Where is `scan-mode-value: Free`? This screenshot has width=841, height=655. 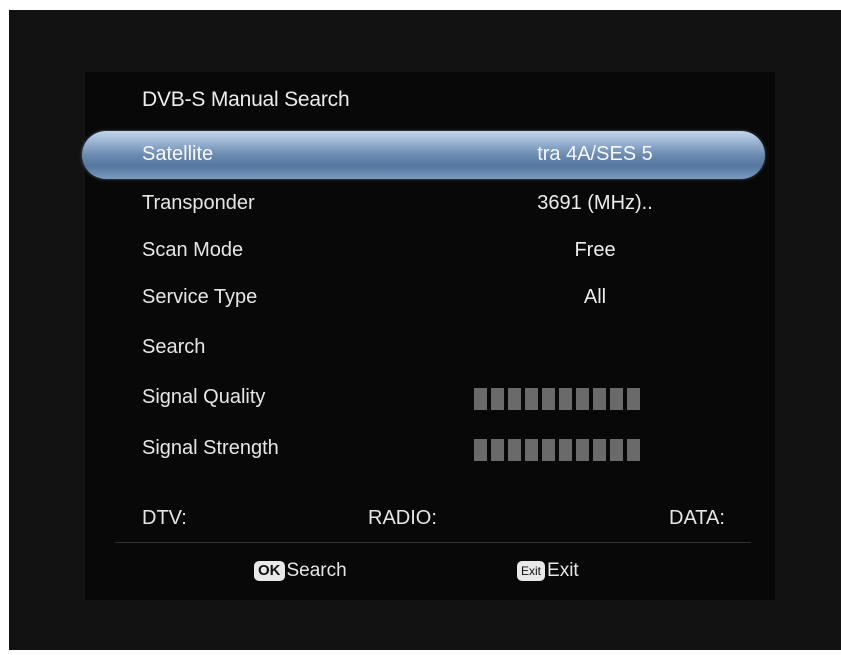 scan-mode-value: Free is located at coordinates (595, 250).